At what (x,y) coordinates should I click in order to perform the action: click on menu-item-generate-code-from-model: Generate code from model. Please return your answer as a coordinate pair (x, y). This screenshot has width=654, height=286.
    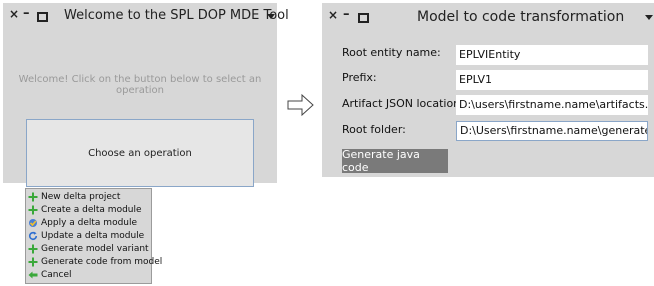
    Looking at the image, I should click on (94, 261).